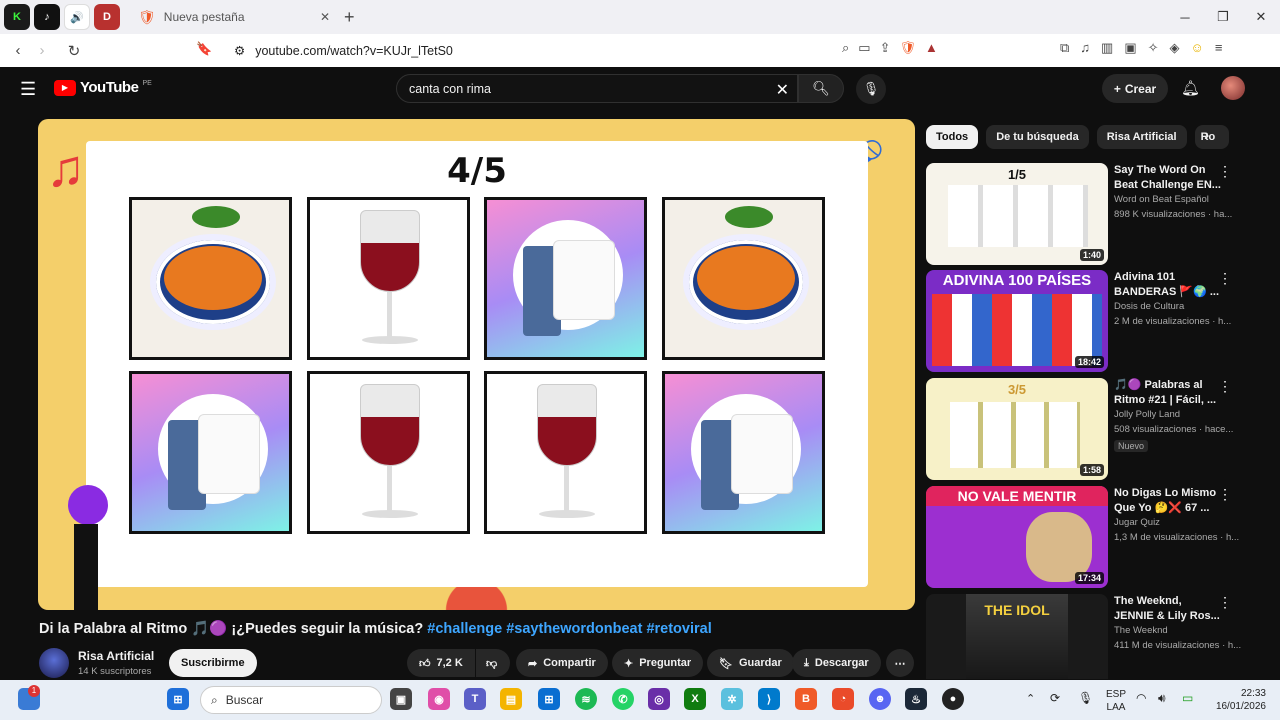 The width and height of the screenshot is (1280, 720). I want to click on brave-shields-icon: 🛡, so click(907, 48).